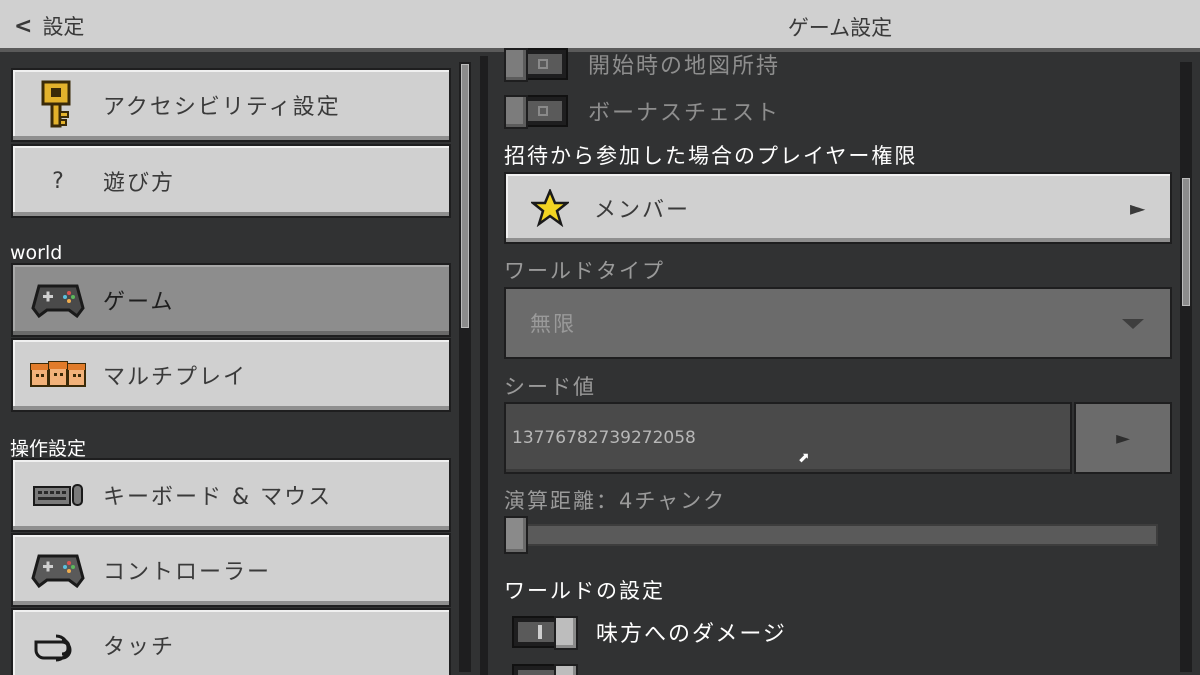 The image size is (1200, 675). I want to click on sidebar-item-label: アクセシビリティ設定, so click(222, 107).